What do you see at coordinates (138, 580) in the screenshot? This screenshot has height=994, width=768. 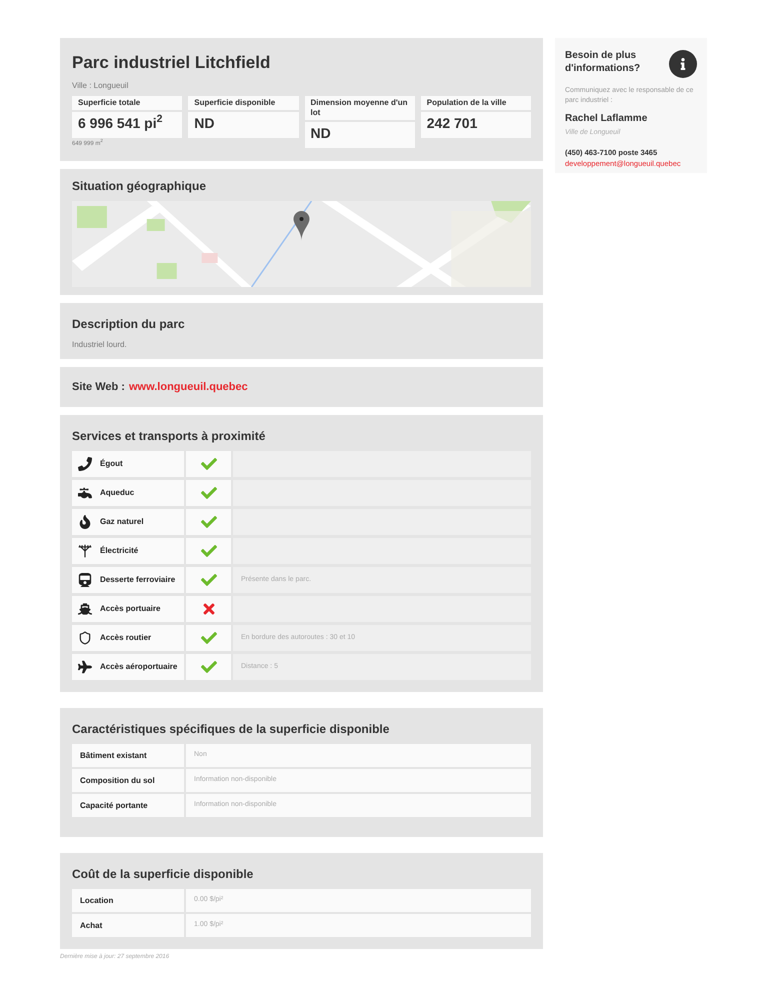 I see `service-label: Desserte ferroviaire` at bounding box center [138, 580].